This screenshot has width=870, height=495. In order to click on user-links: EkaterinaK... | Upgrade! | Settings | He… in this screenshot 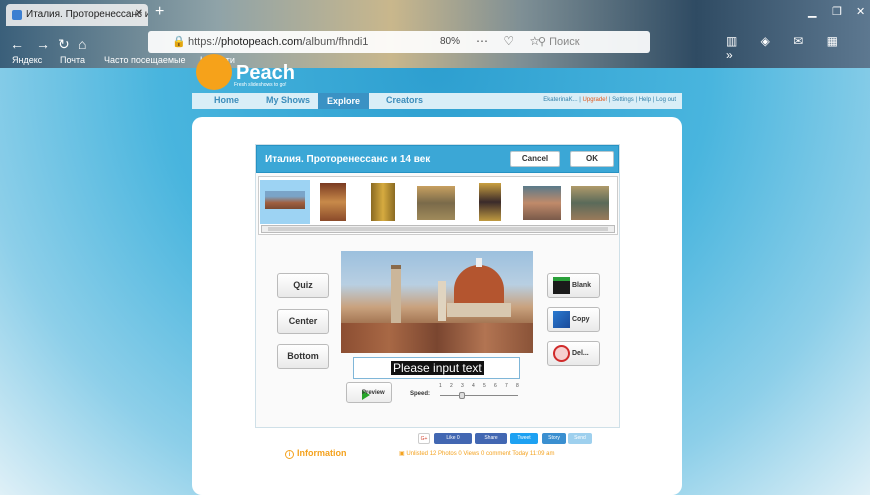, I will do `click(609, 100)`.